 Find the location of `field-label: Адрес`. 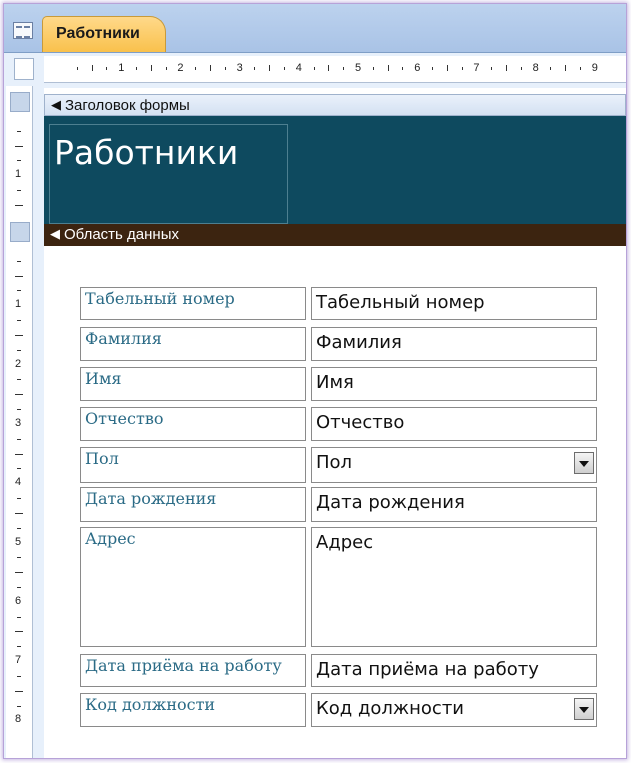

field-label: Адрес is located at coordinates (193, 587).